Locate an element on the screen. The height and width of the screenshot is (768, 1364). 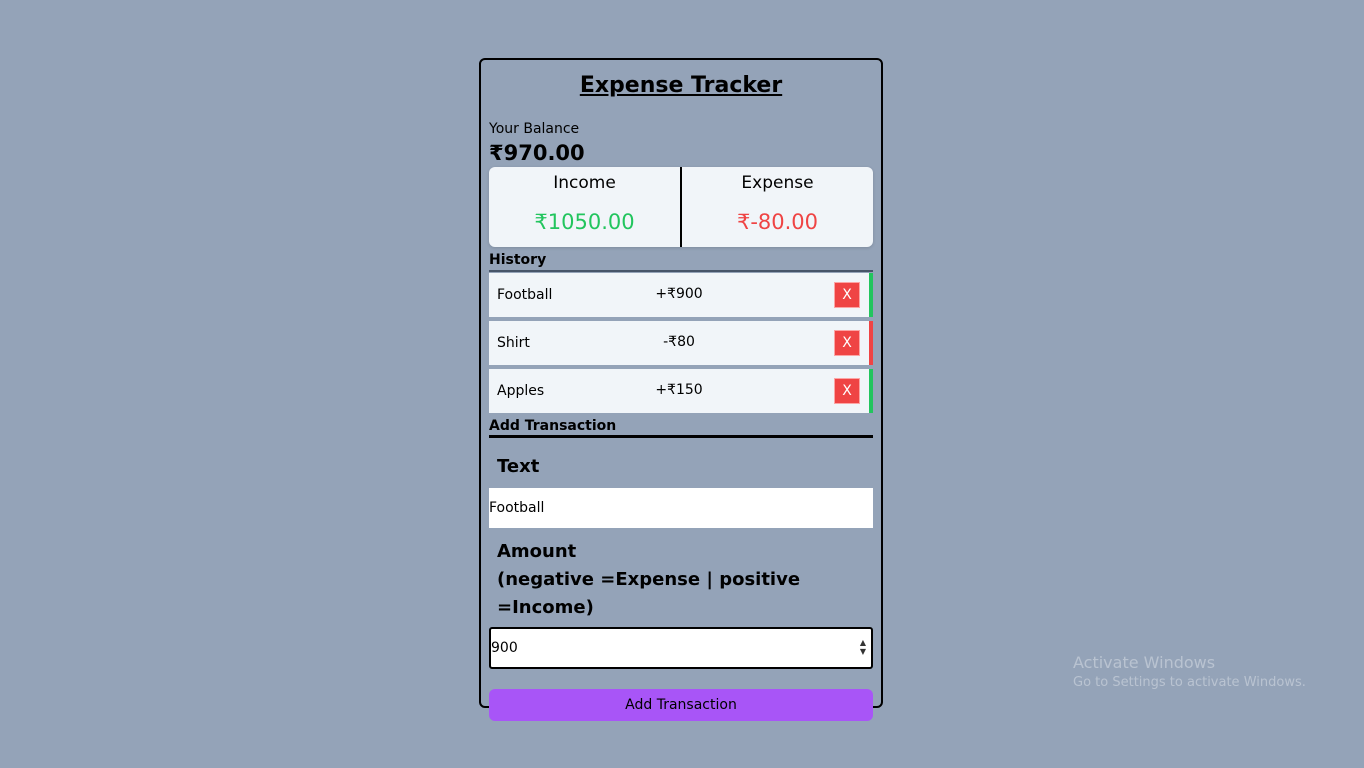
income-column: Income ₹1050.00 is located at coordinates (584, 207).